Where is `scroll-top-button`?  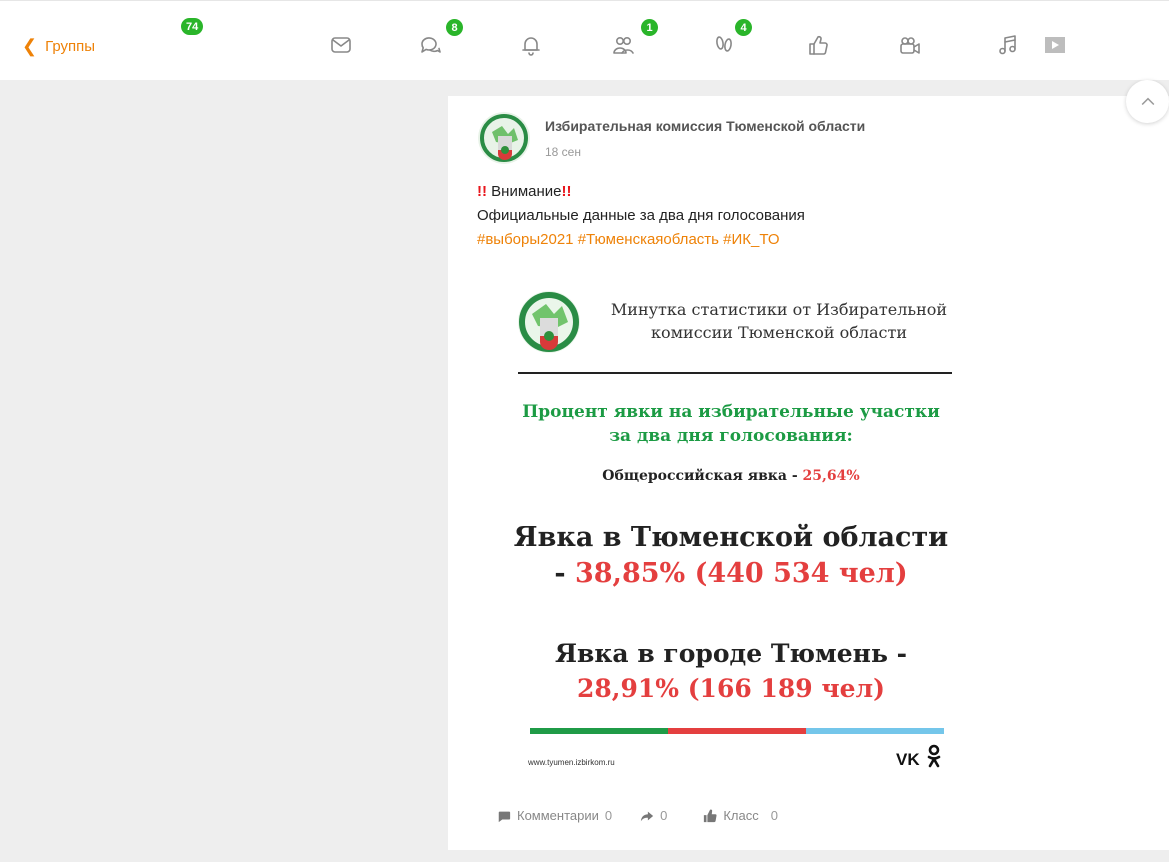
scroll-top-button is located at coordinates (1147, 101).